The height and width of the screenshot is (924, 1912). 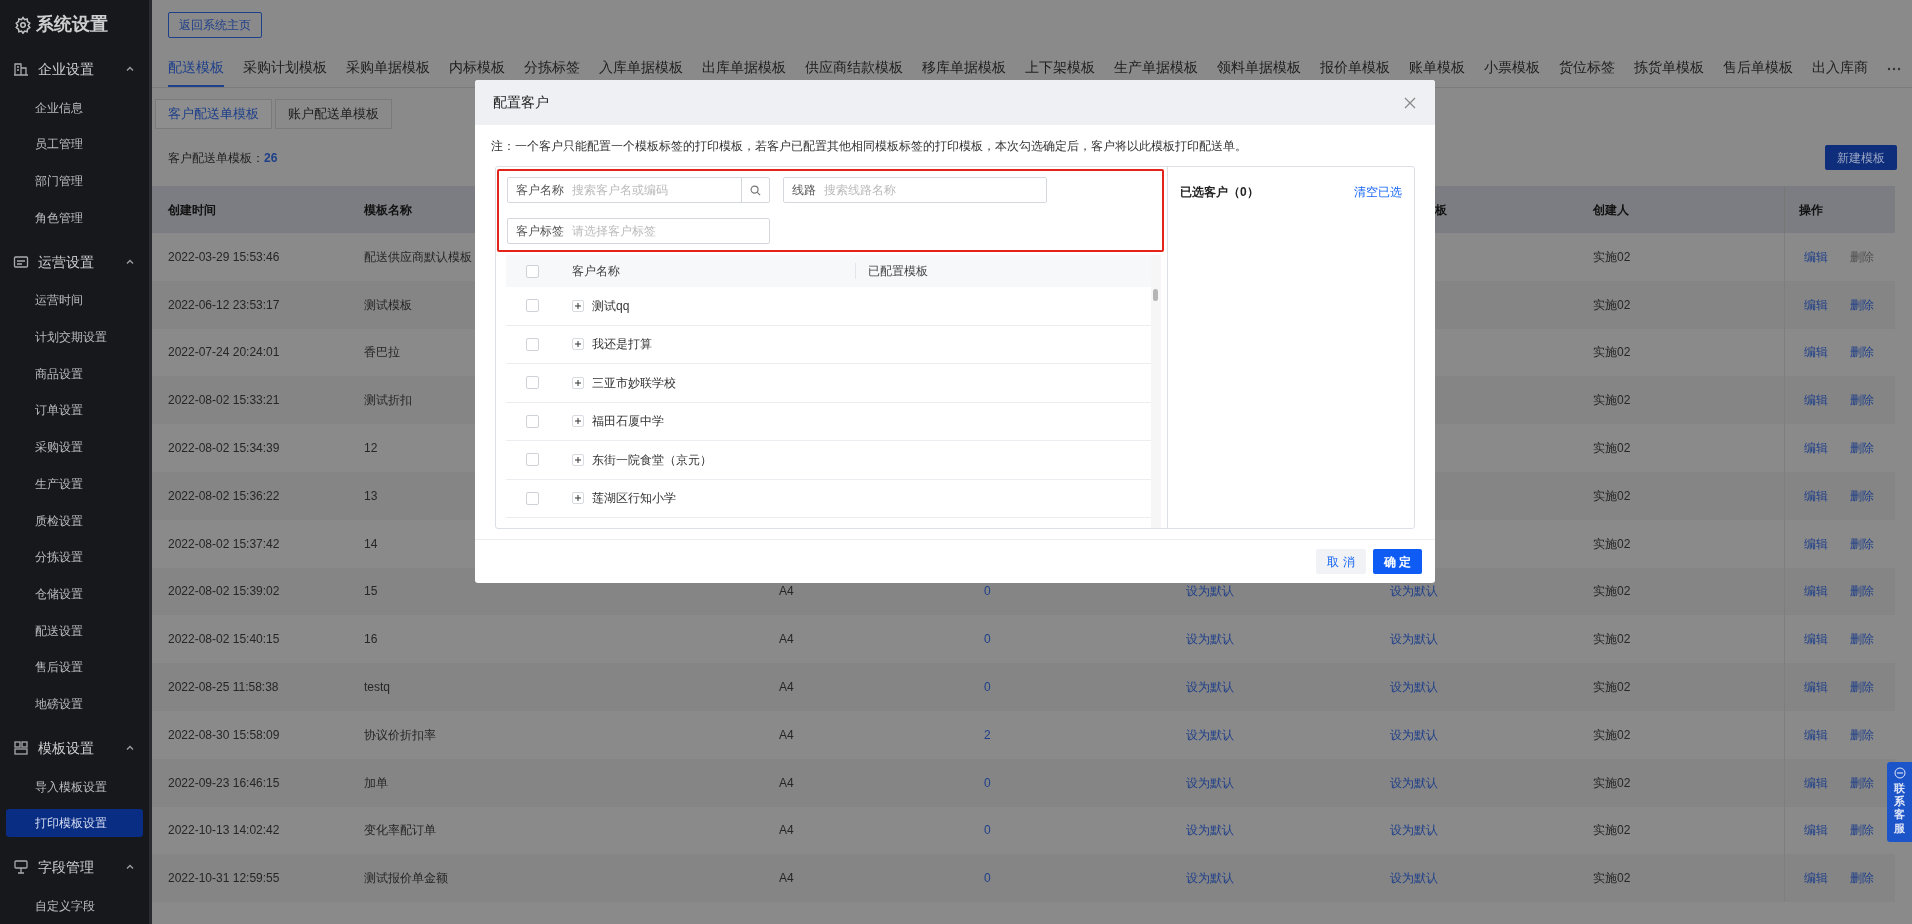 I want to click on sidebar-item: 自定义字段, so click(x=74, y=905).